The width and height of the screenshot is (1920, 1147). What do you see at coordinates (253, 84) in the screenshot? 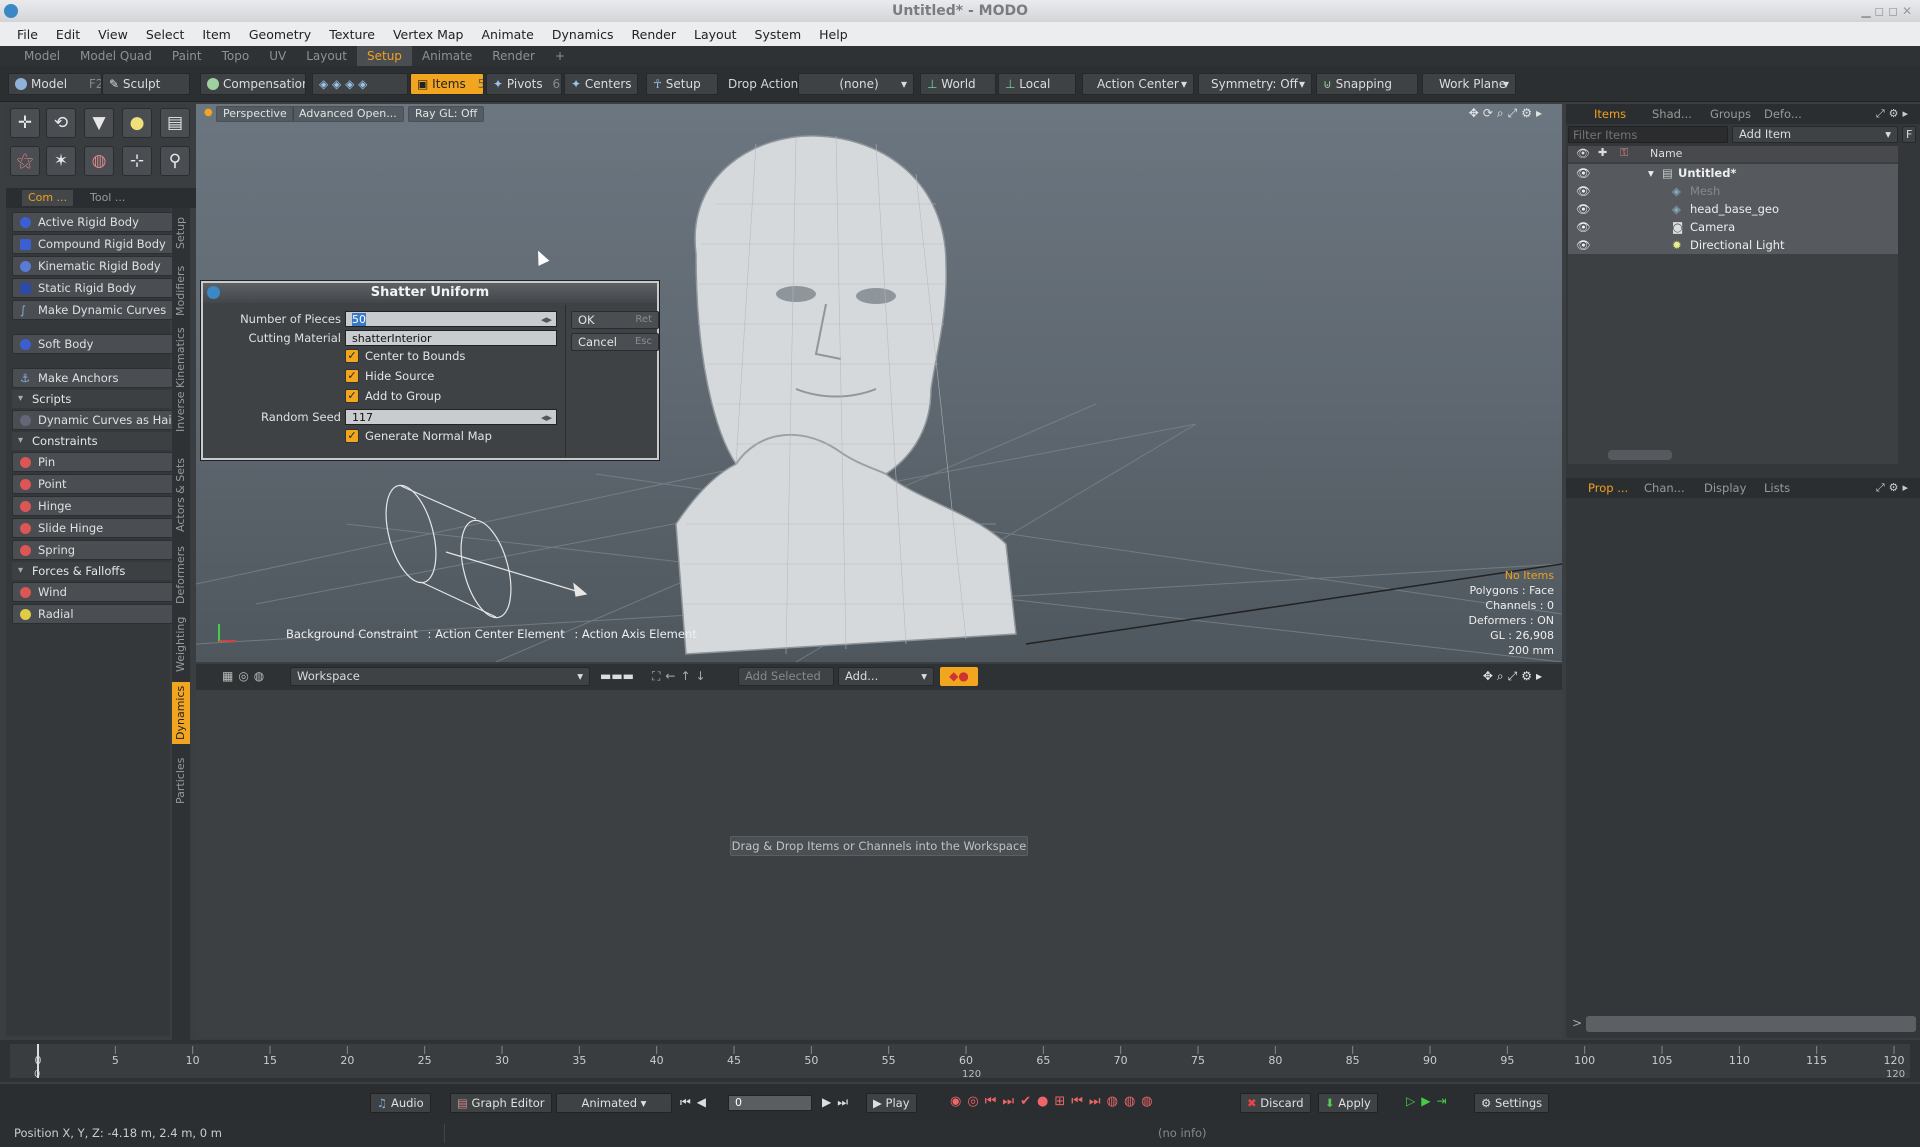
I see `compensation-button: Compensation` at bounding box center [253, 84].